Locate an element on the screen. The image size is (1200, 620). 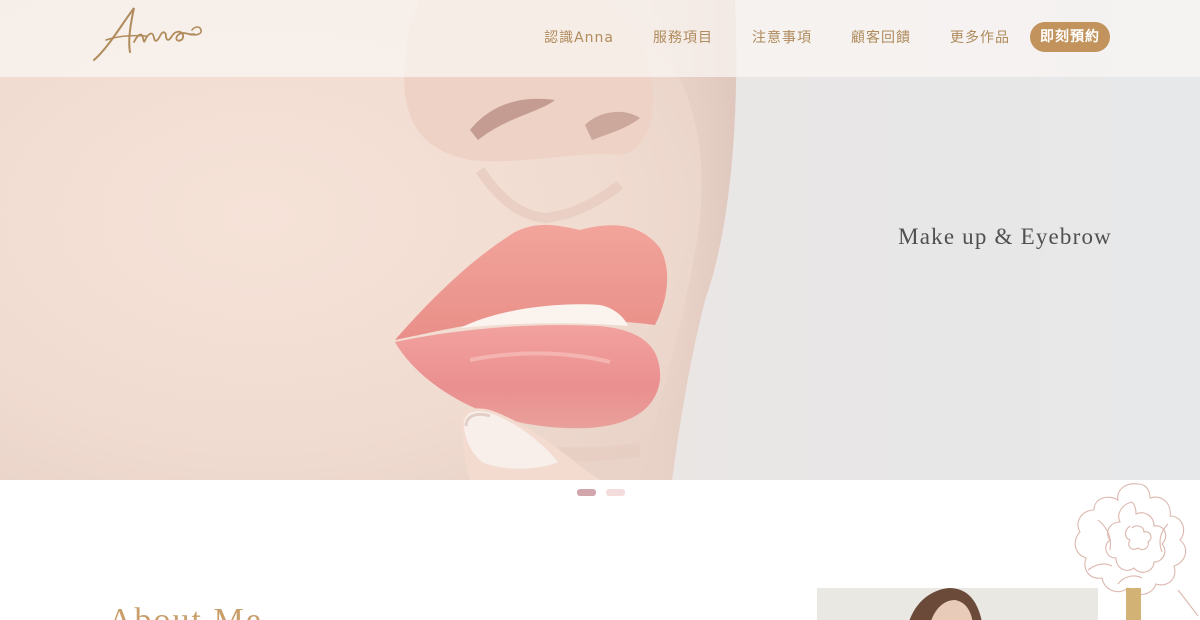
site-header: 認識Anna 服務項目 注意事項 顧客回饋 更多作品 即刻預約 is located at coordinates (600, 38).